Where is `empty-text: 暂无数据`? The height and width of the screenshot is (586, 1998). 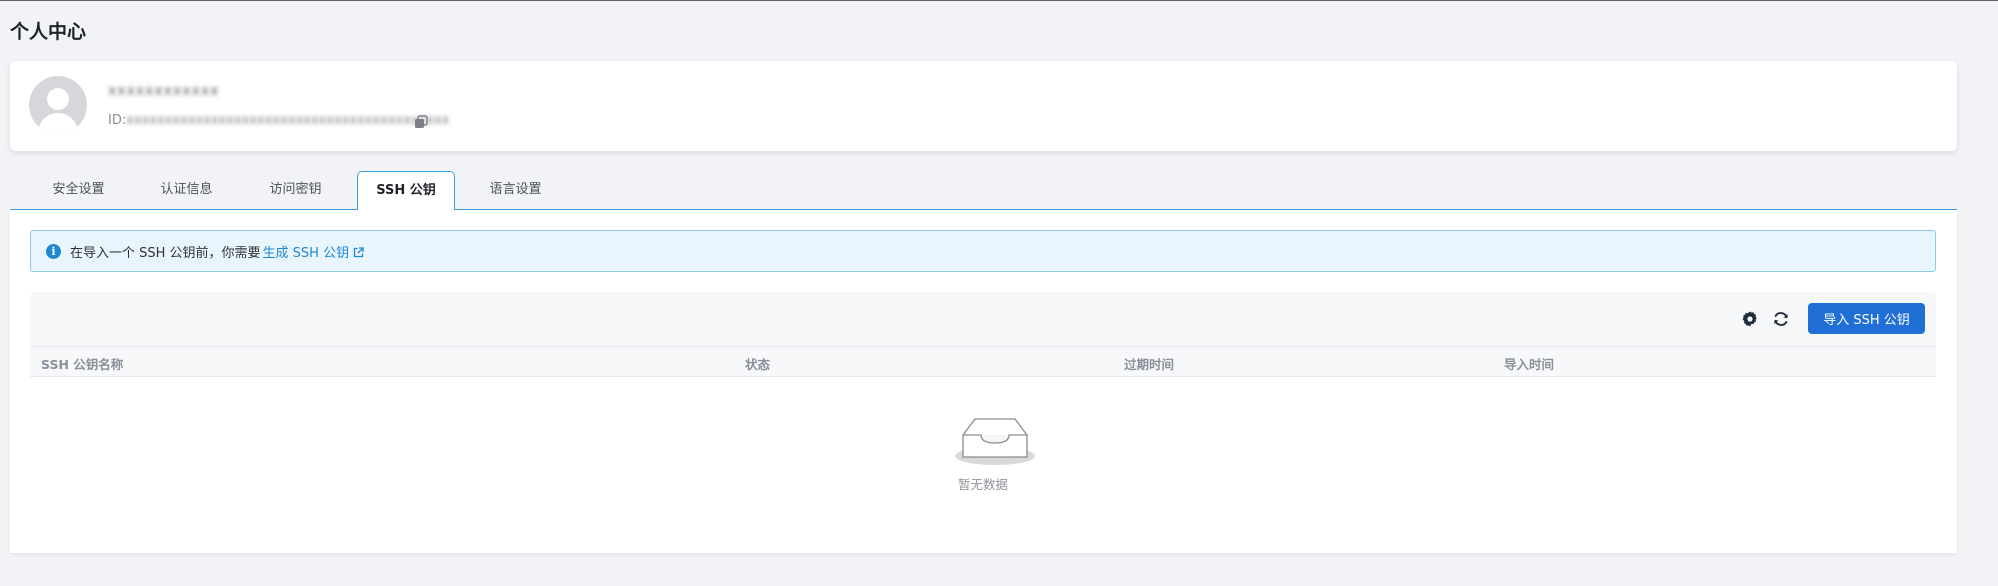
empty-text: 暂无数据 is located at coordinates (982, 484).